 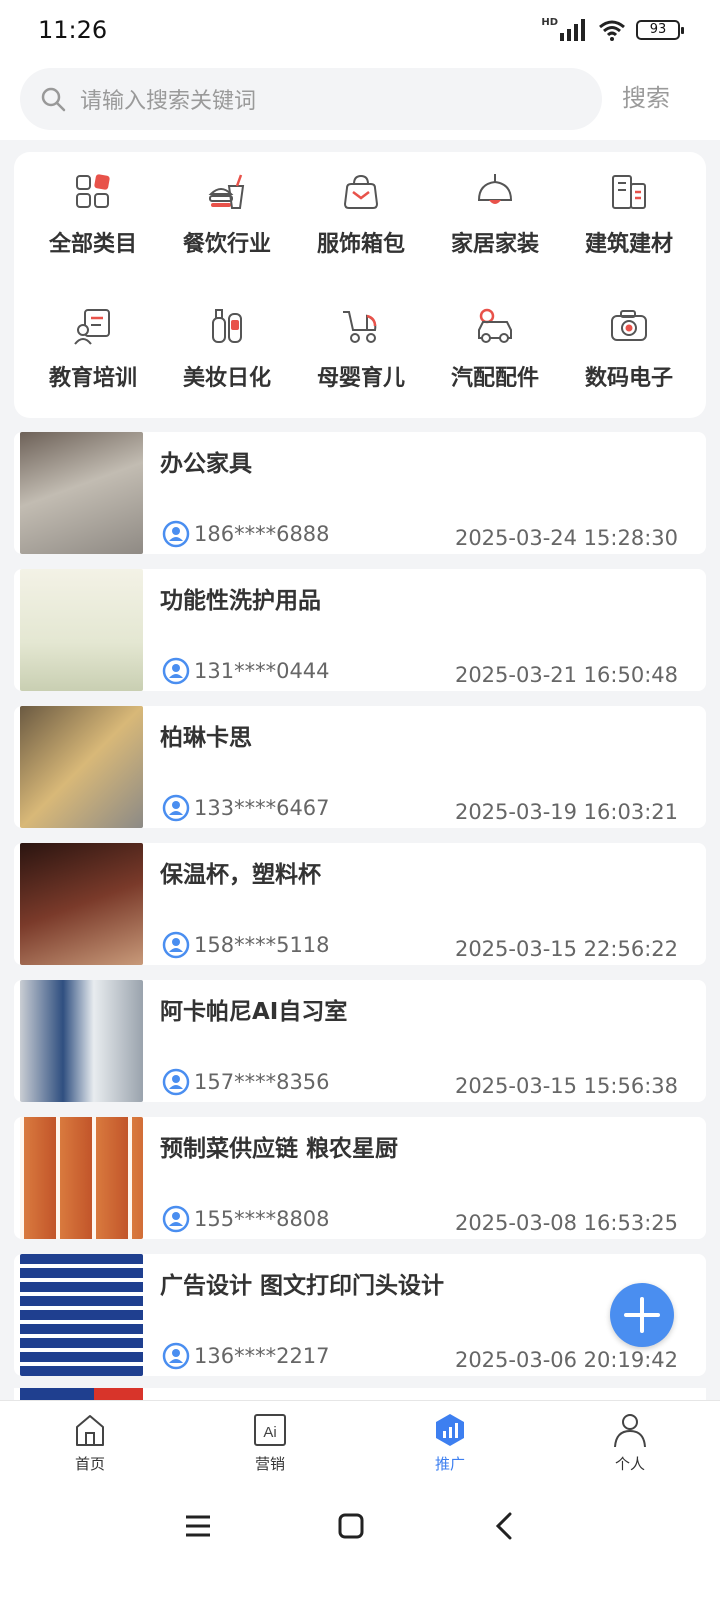 I want to click on category-label: 全部类目, so click(x=92, y=244).